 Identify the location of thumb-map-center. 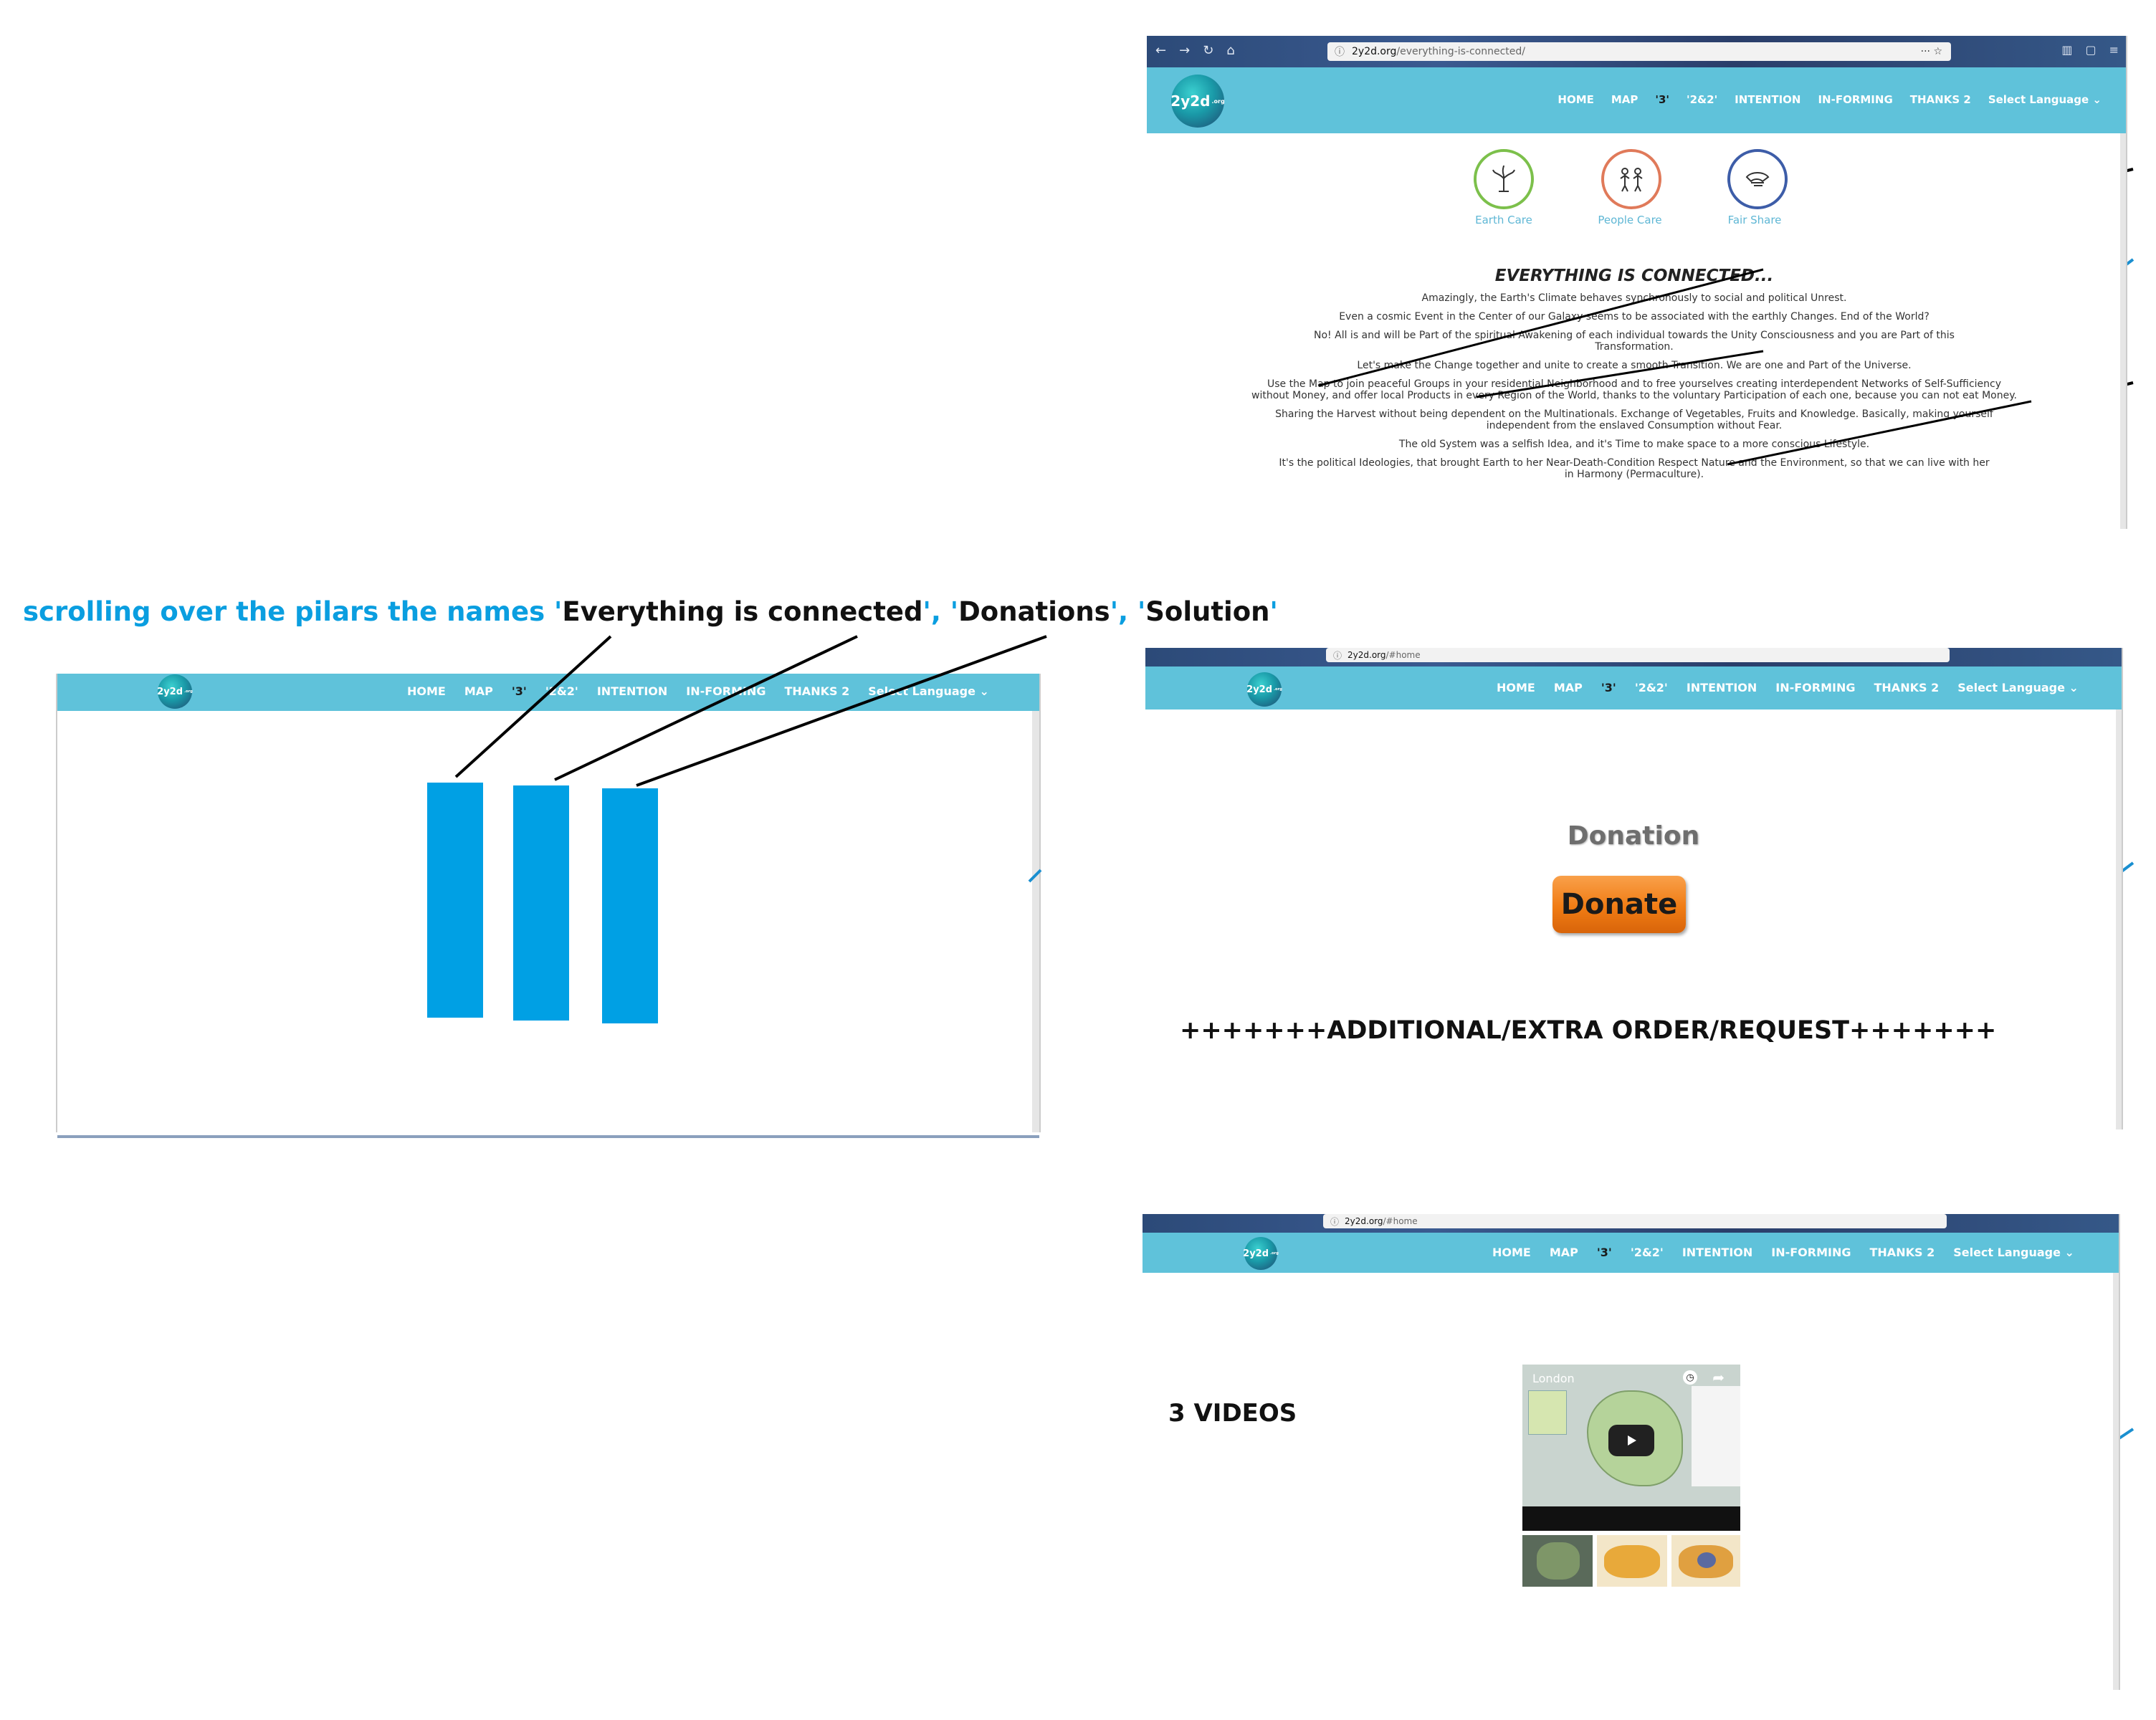
(1706, 1560).